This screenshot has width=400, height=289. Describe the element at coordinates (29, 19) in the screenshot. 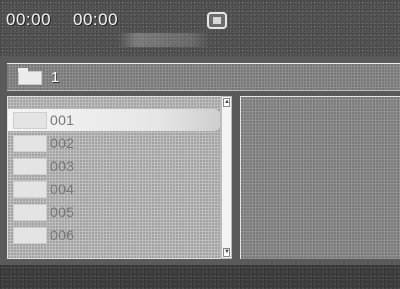

I see `elapsed-time: 00:00` at that location.